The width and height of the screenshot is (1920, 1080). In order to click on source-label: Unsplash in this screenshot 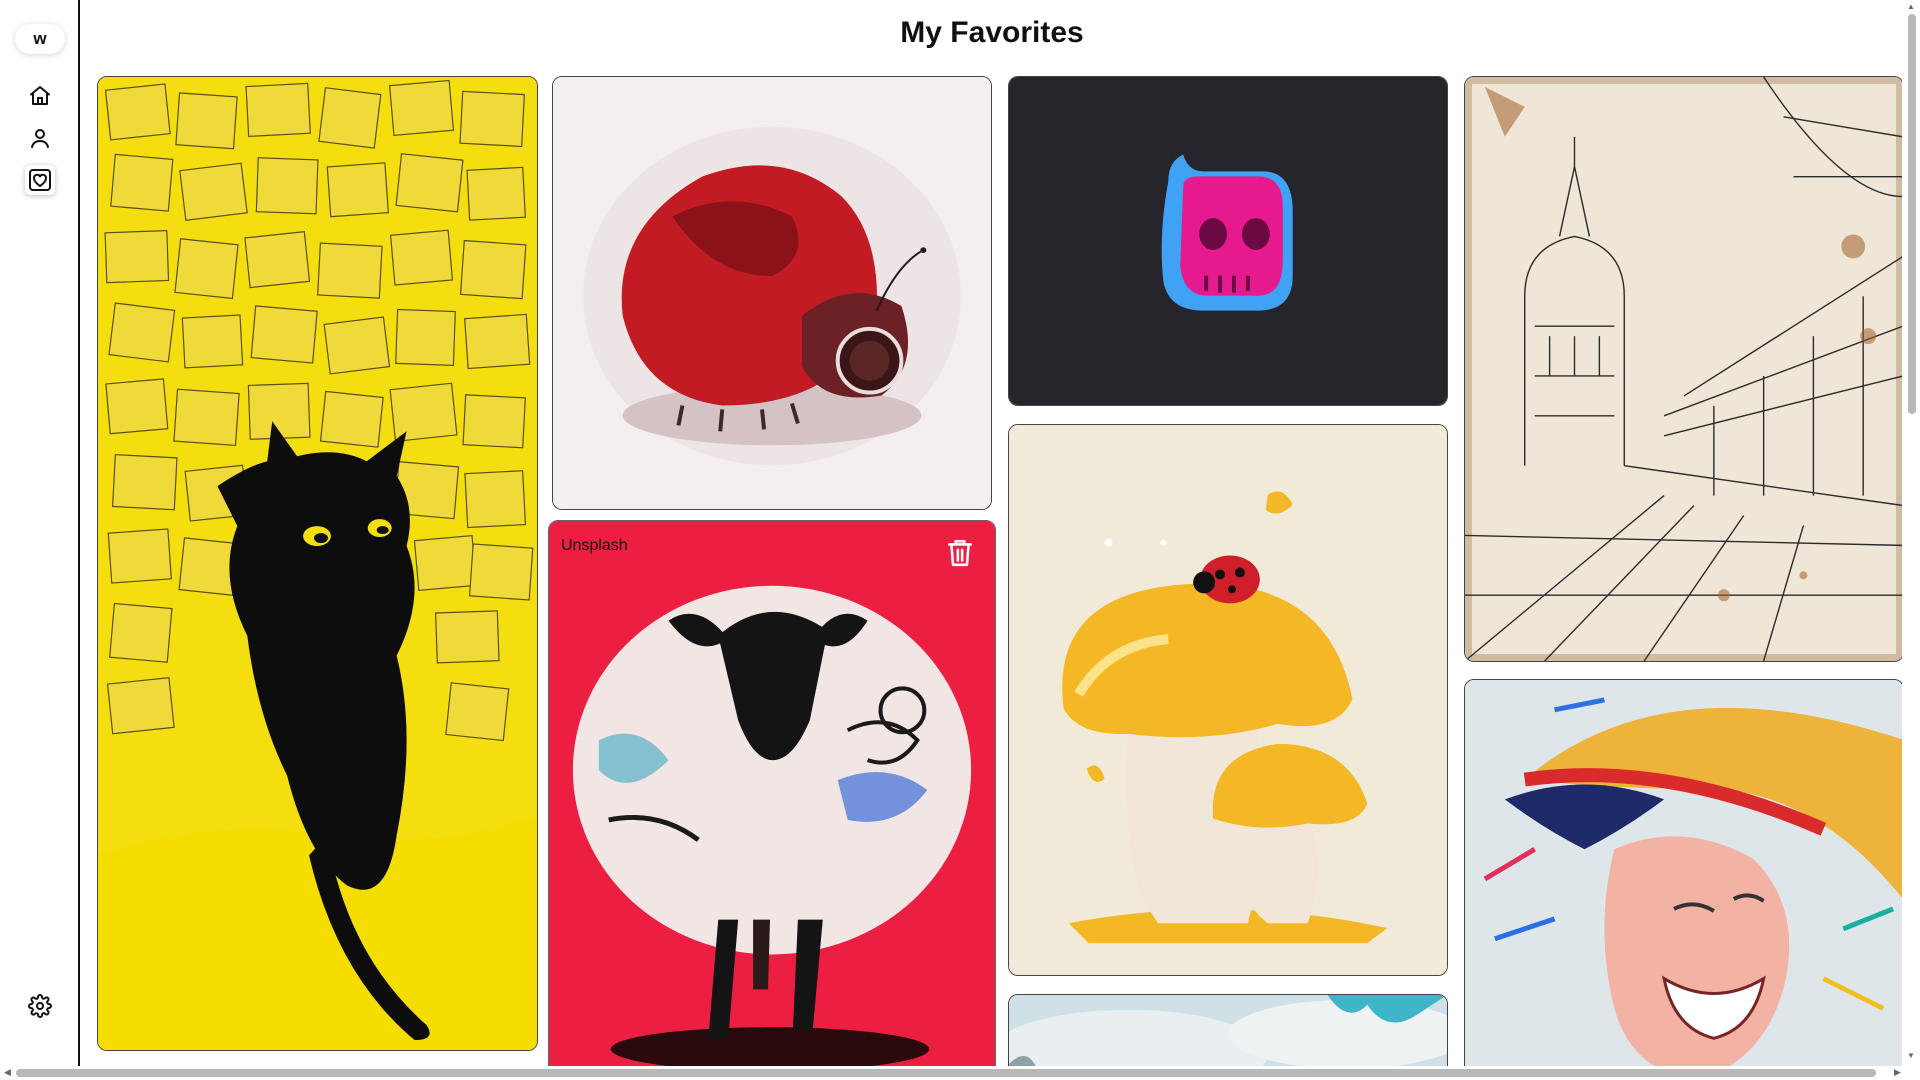, I will do `click(594, 545)`.